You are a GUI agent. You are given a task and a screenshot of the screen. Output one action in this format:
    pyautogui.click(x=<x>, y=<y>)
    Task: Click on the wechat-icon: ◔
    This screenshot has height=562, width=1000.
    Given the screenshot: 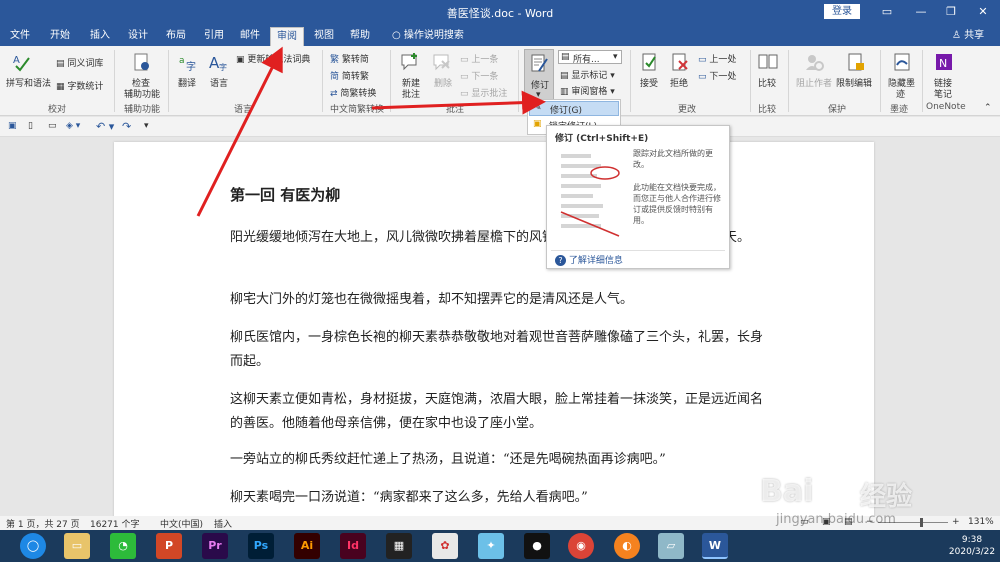 What is the action you would take?
    pyautogui.click(x=123, y=546)
    